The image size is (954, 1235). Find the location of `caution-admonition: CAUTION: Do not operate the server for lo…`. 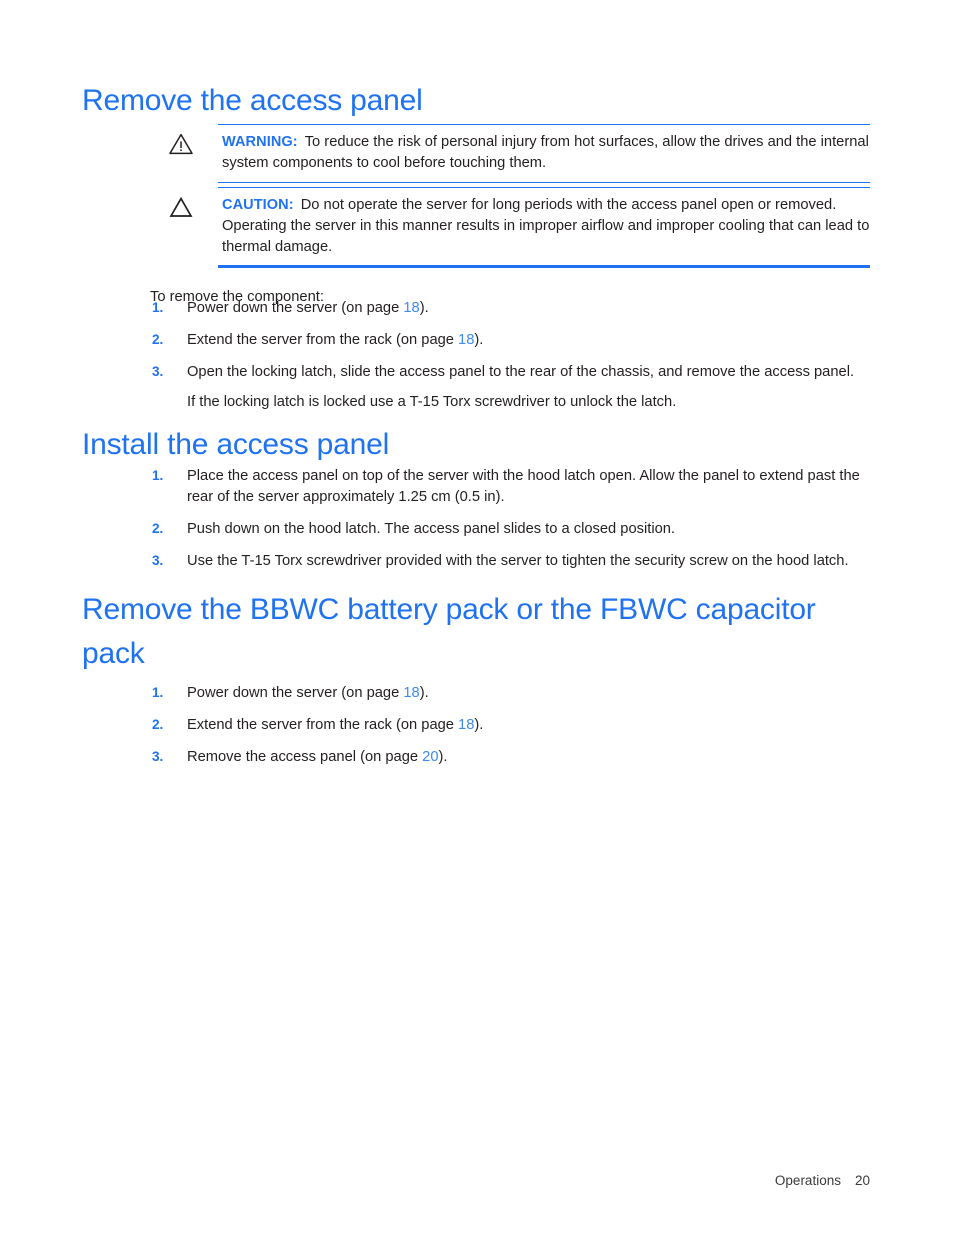

caution-admonition: CAUTION: Do not operate the server for lo… is located at coordinates (519, 227).